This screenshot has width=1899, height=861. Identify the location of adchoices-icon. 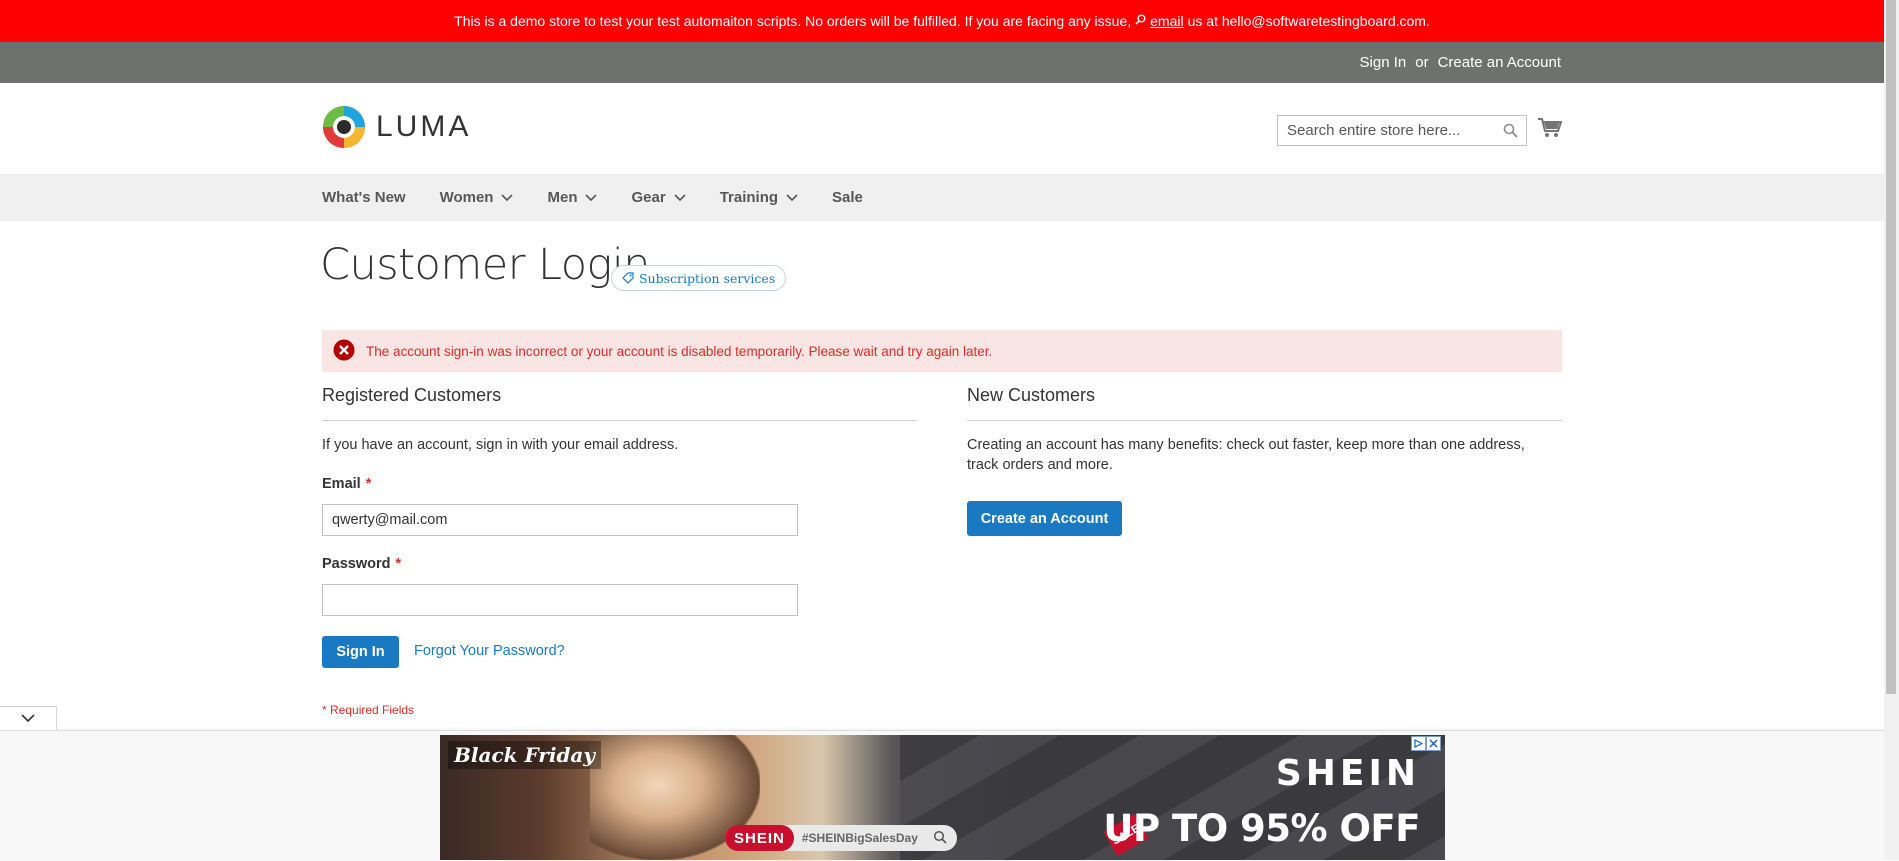
(1418, 743).